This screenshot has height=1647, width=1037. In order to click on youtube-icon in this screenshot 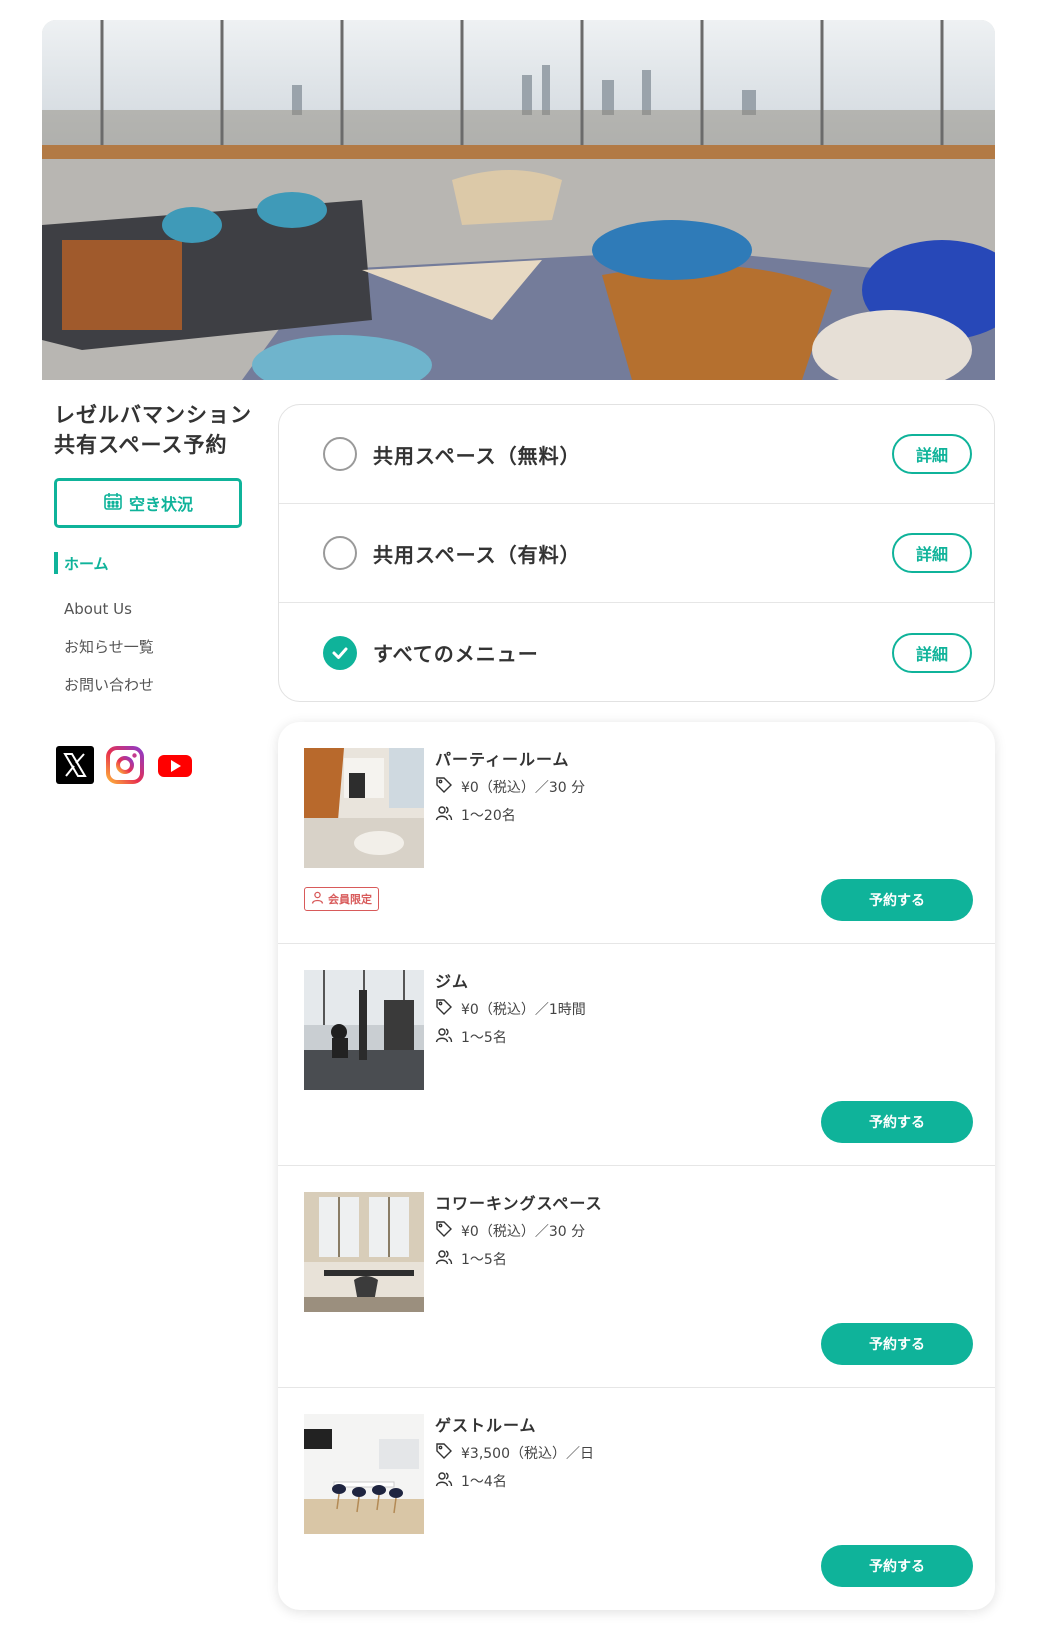, I will do `click(175, 765)`.